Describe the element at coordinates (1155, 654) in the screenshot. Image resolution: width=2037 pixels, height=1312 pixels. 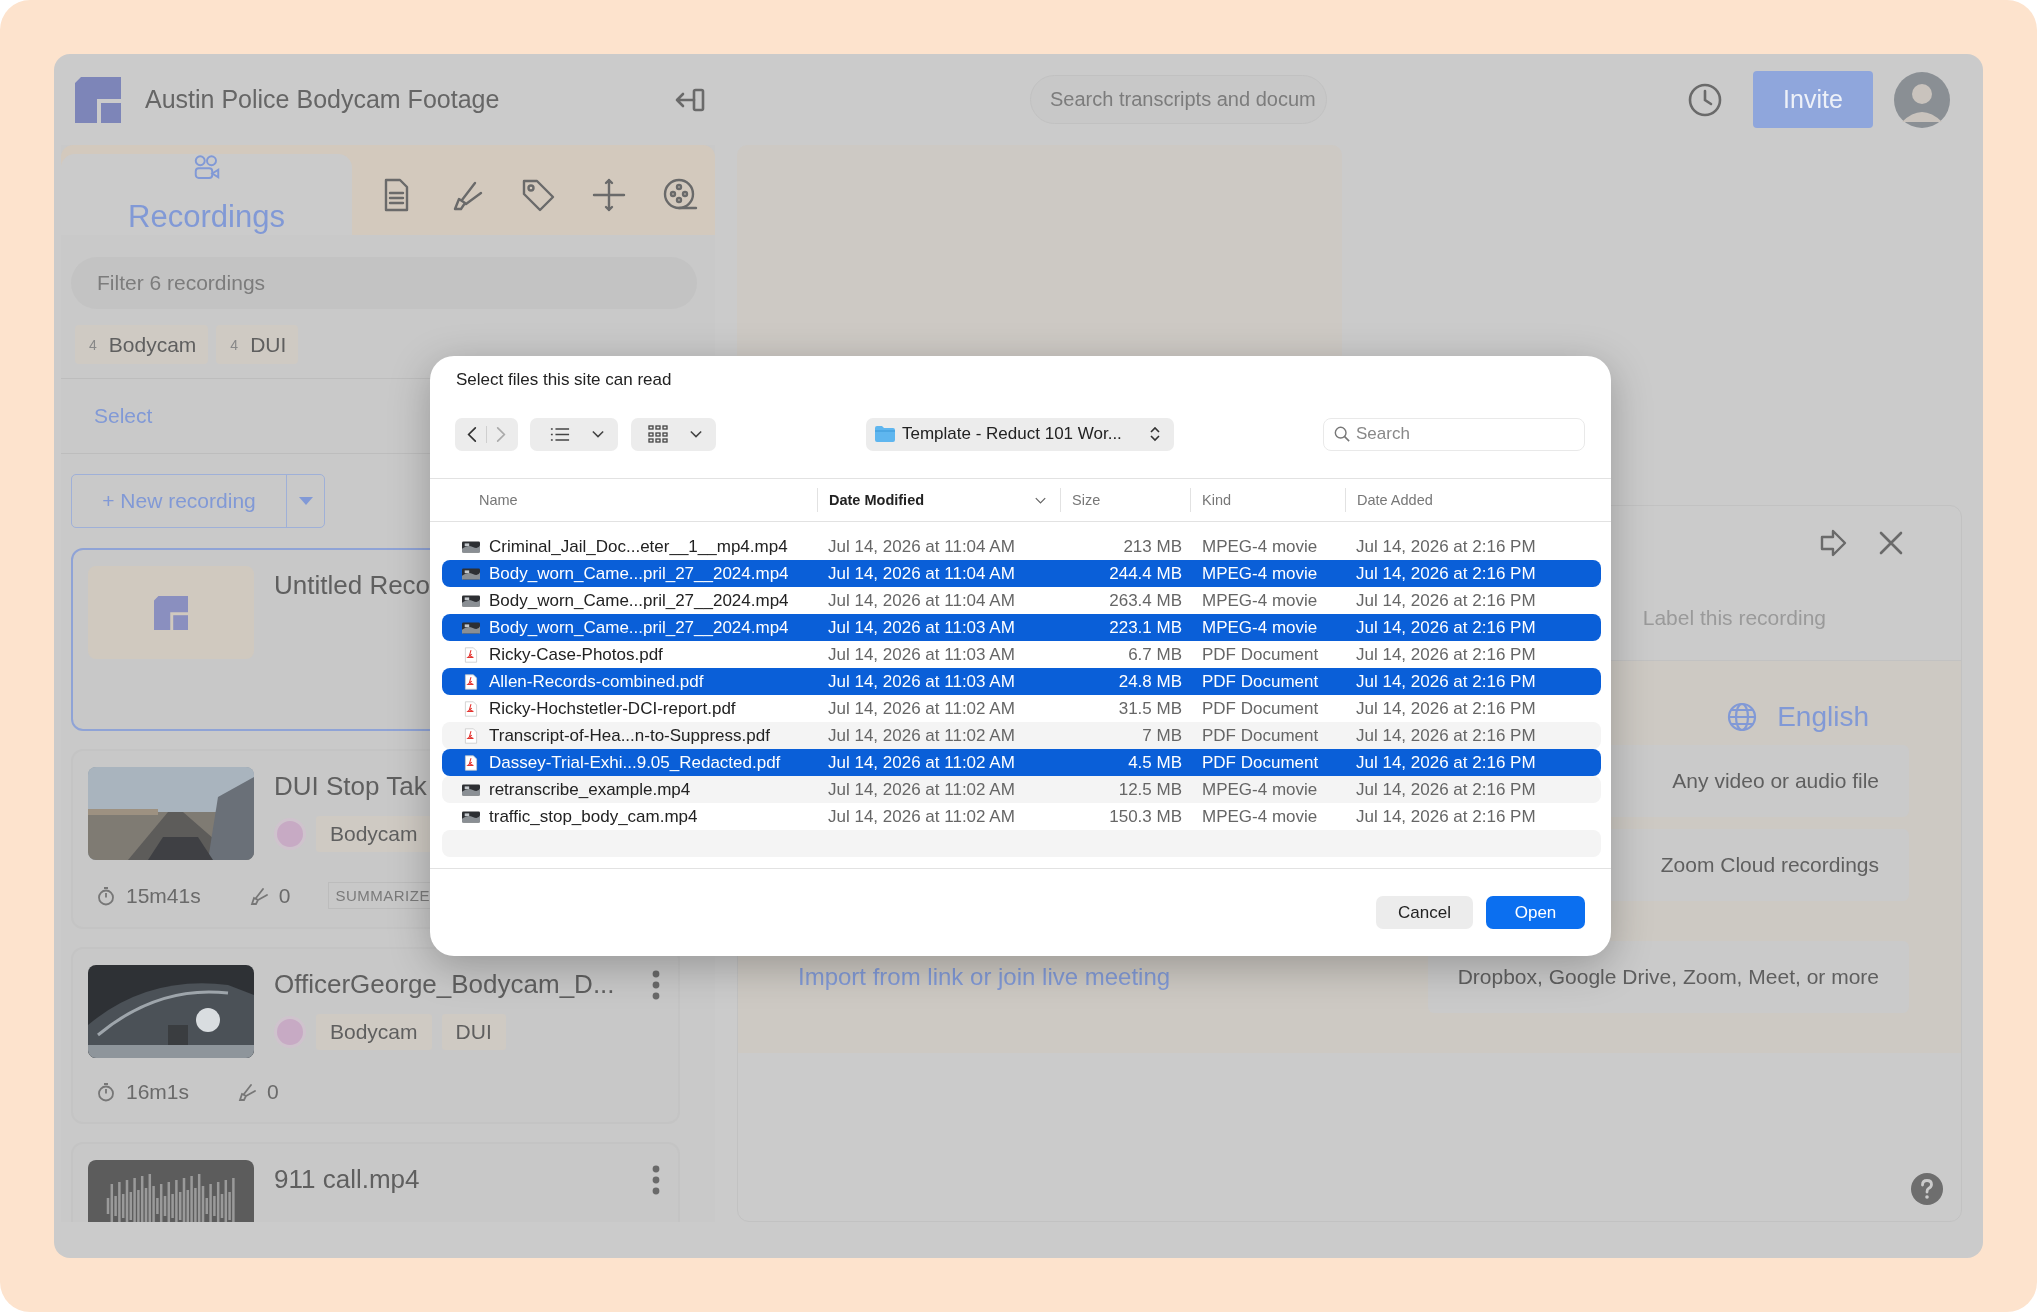
I see `file-size: 6.7 MB` at that location.